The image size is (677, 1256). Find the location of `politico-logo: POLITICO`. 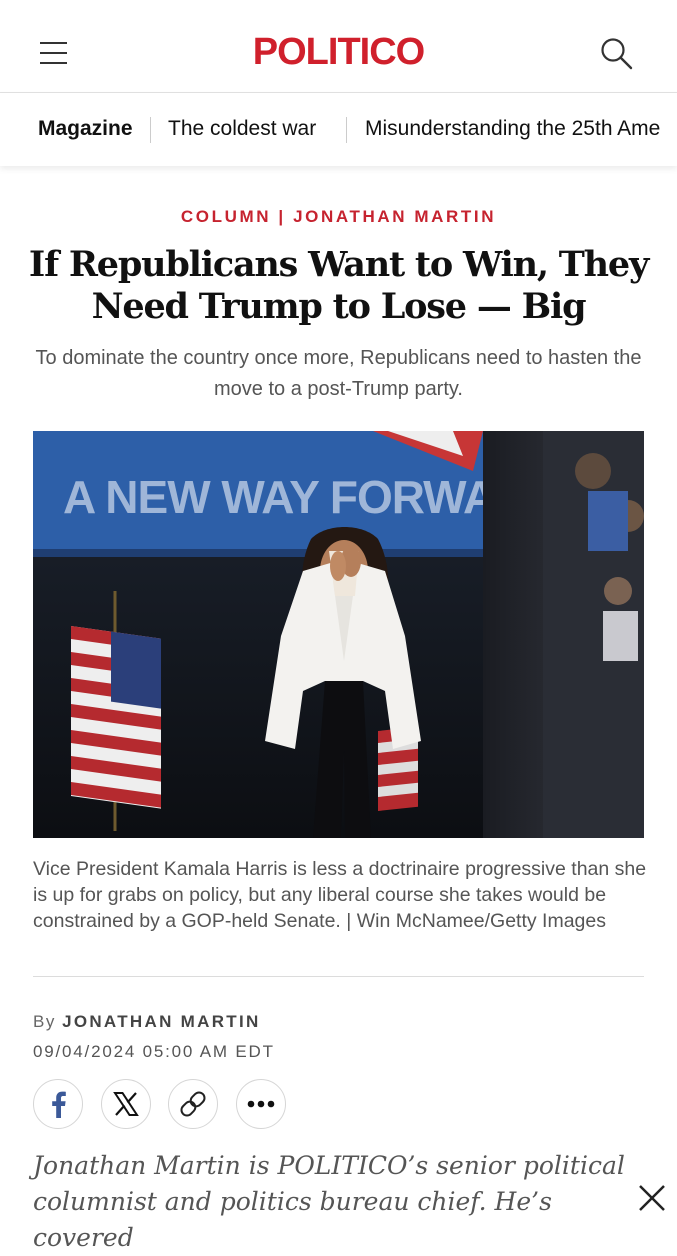

politico-logo: POLITICO is located at coordinates (338, 52).